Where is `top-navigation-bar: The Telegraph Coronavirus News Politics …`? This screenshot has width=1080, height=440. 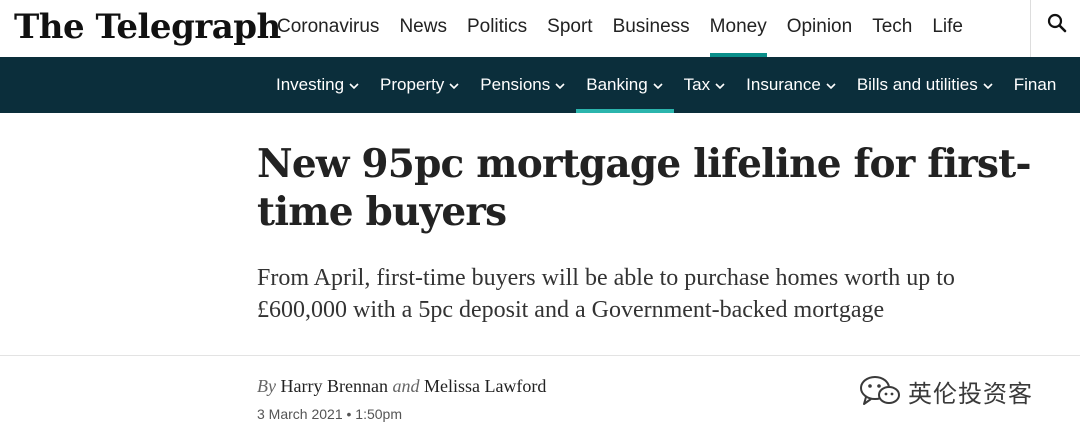
top-navigation-bar: The Telegraph Coronavirus News Politics … is located at coordinates (540, 28).